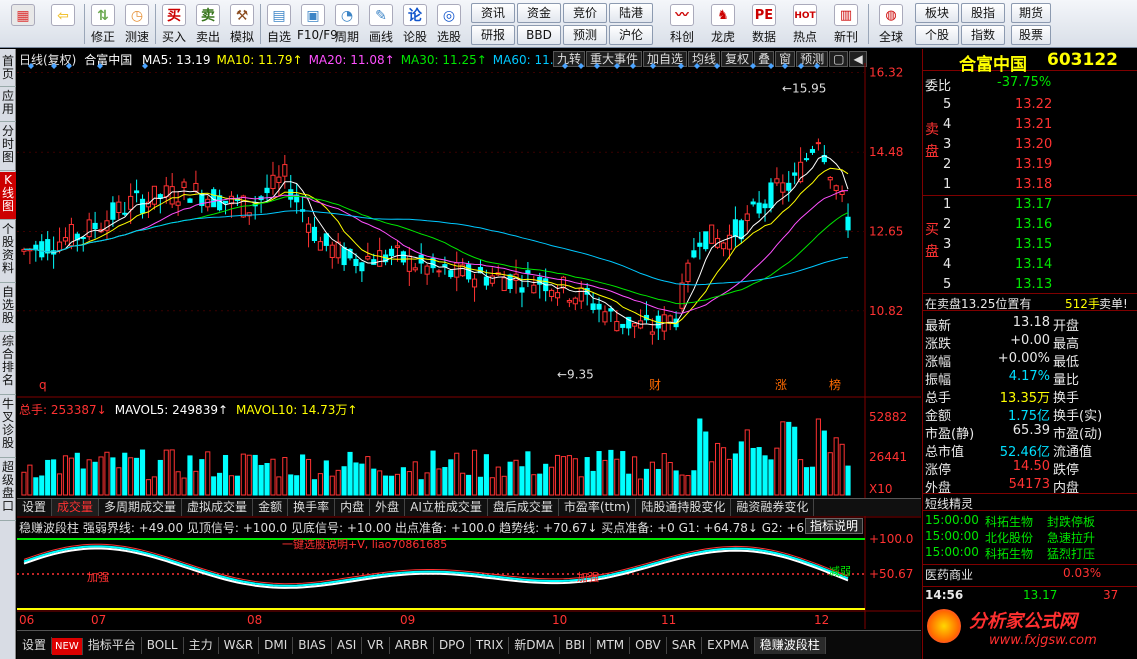 The height and width of the screenshot is (659, 1137). I want to click on toolbar-button-dragon-tiger: ♞ 龙虎, so click(723, 24).